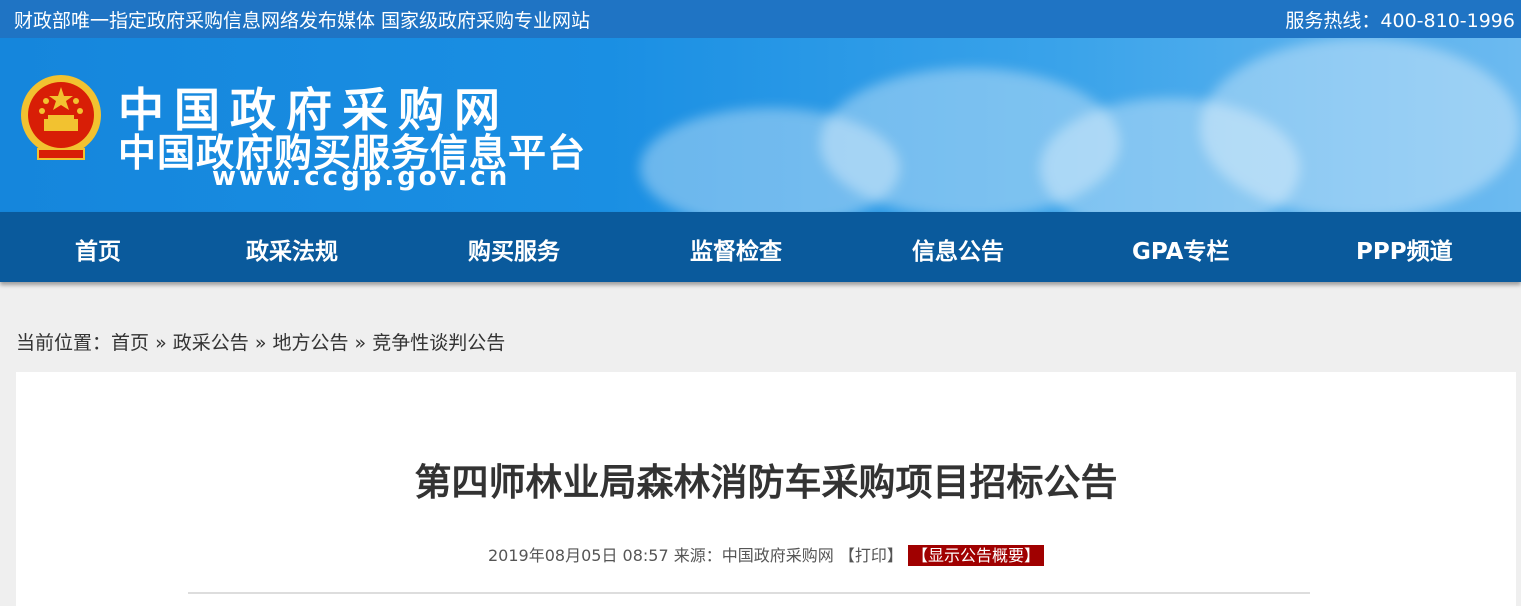  Describe the element at coordinates (292, 249) in the screenshot. I see `nav-item-regulations: 政采法规` at that location.